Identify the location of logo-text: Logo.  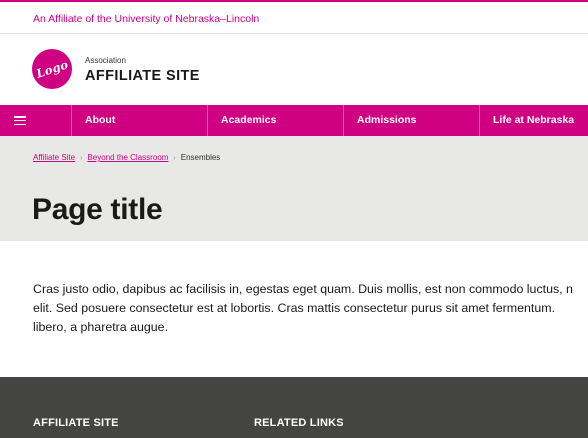
(52, 69).